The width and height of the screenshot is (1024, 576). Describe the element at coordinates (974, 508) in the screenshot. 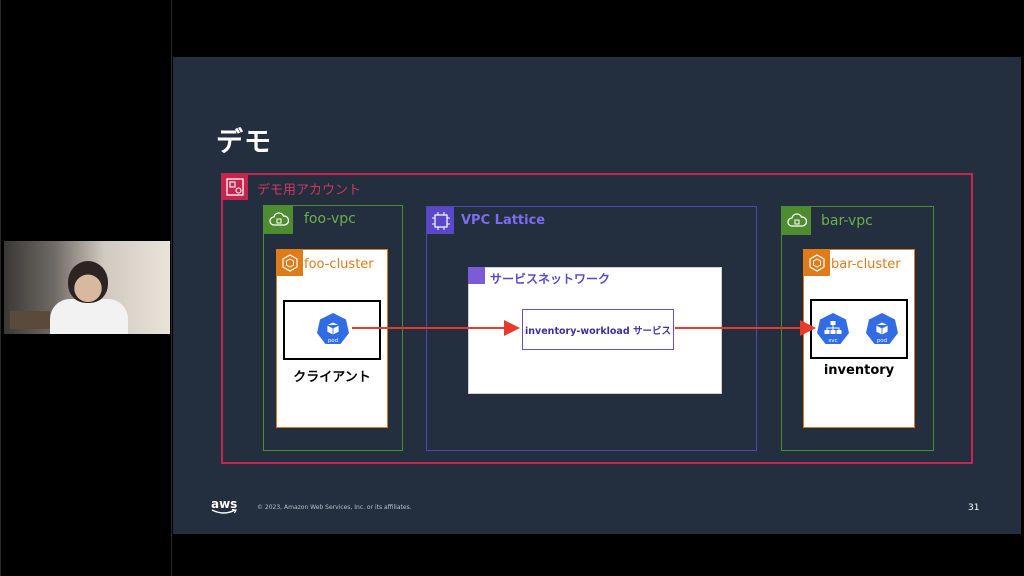

I see `page-number: 31` at that location.